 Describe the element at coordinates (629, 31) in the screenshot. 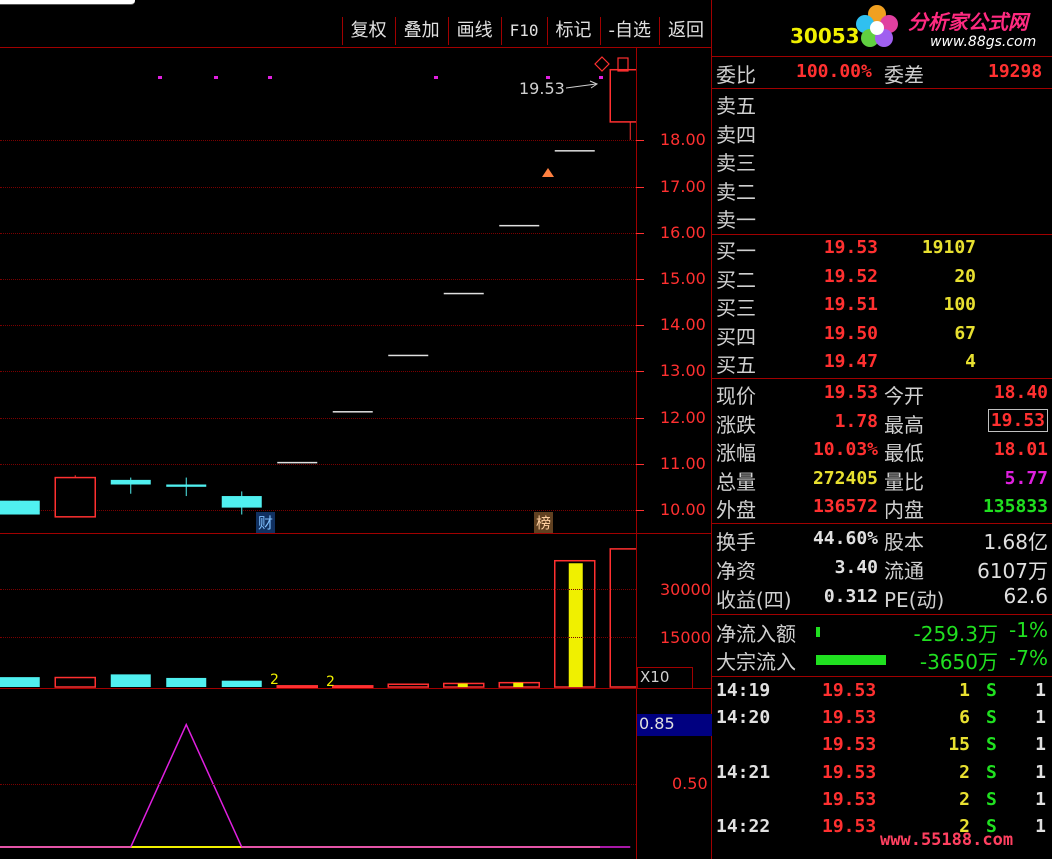

I see `remove-watchlist-button: -自选` at that location.